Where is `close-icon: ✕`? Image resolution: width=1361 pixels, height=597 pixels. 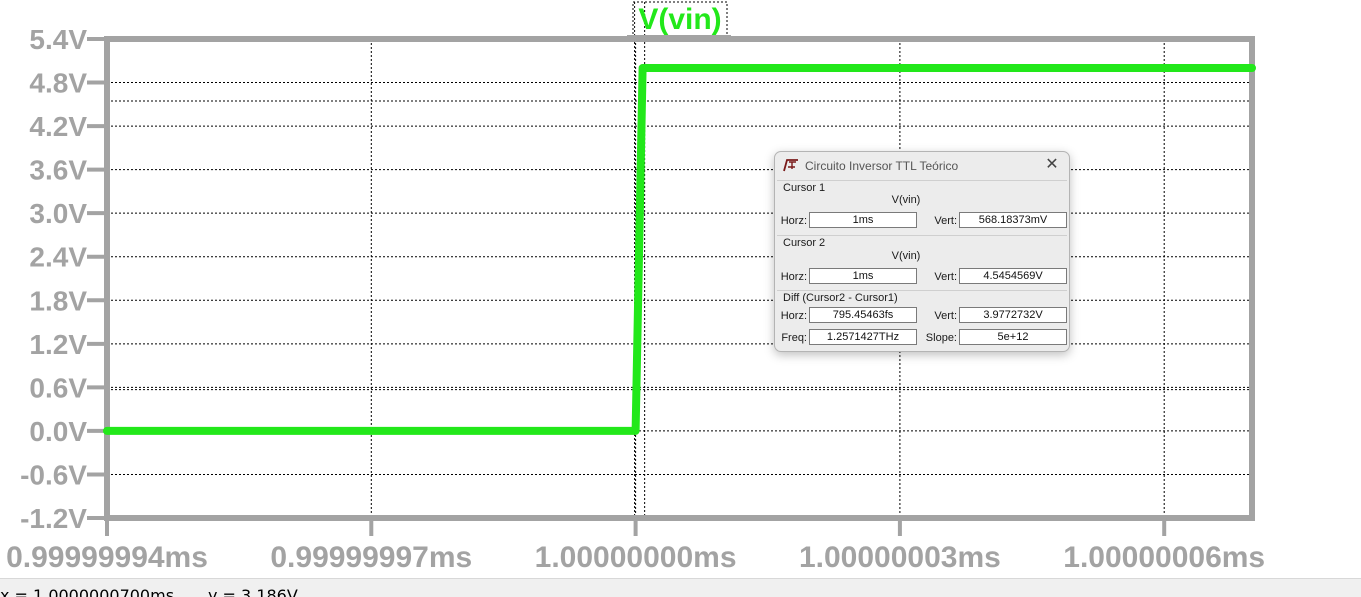 close-icon: ✕ is located at coordinates (1052, 165).